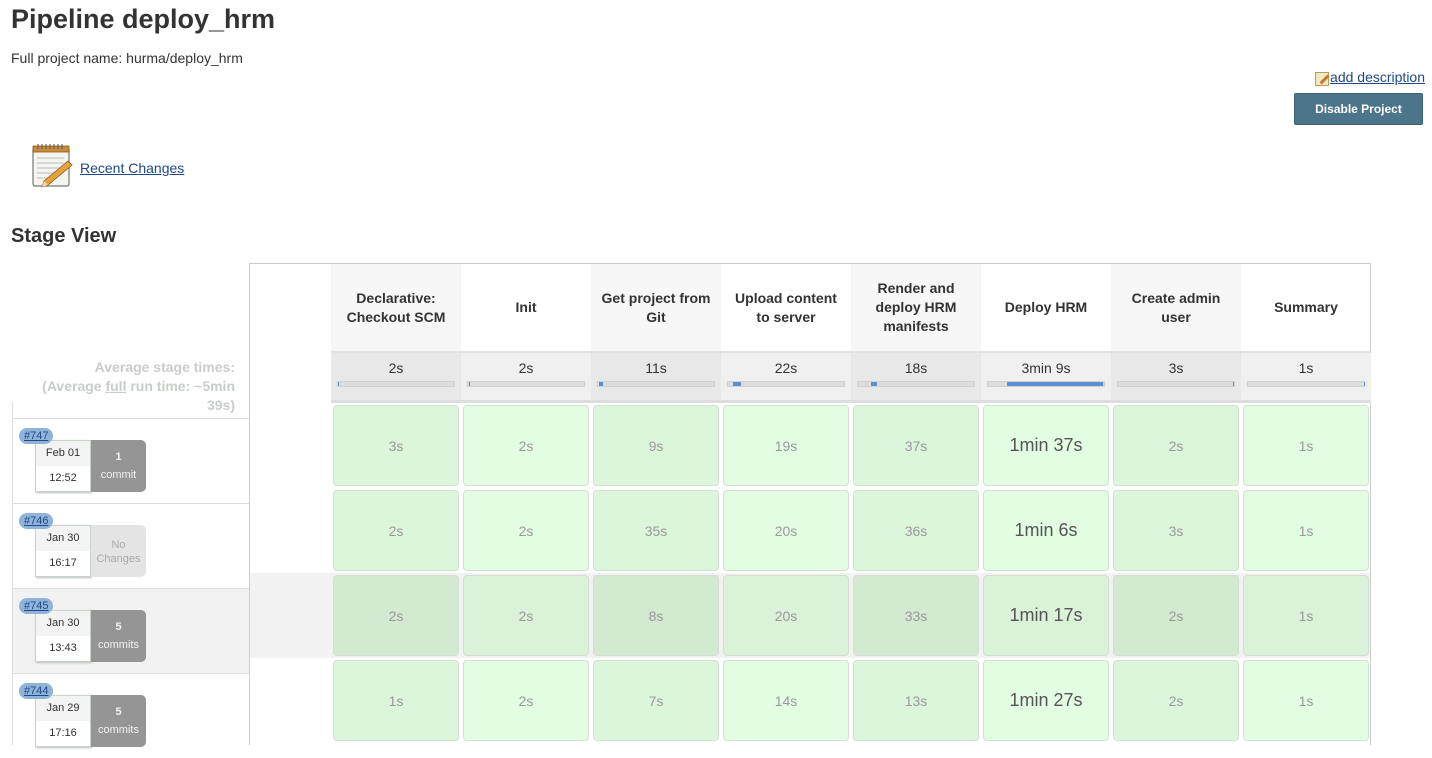 Image resolution: width=1432 pixels, height=758 pixels. Describe the element at coordinates (52, 166) in the screenshot. I see `notepad-pencil-icon` at that location.